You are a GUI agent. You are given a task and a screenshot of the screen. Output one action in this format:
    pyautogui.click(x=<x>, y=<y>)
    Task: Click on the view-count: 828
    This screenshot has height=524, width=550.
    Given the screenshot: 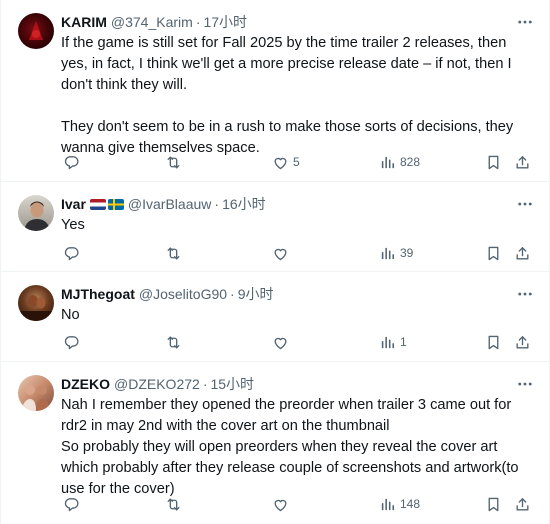 What is the action you would take?
    pyautogui.click(x=410, y=162)
    